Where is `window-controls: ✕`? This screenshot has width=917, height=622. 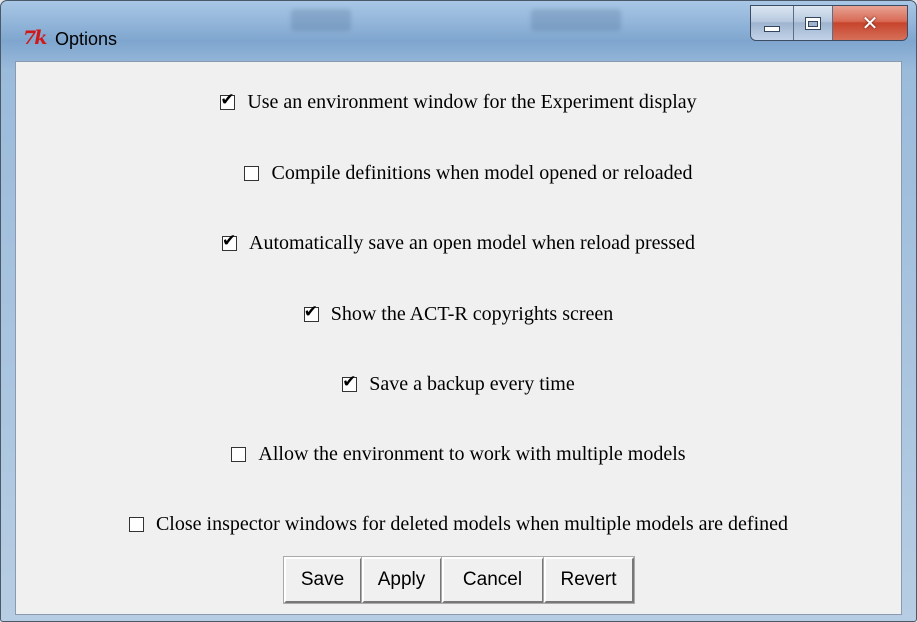 window-controls: ✕ is located at coordinates (829, 23).